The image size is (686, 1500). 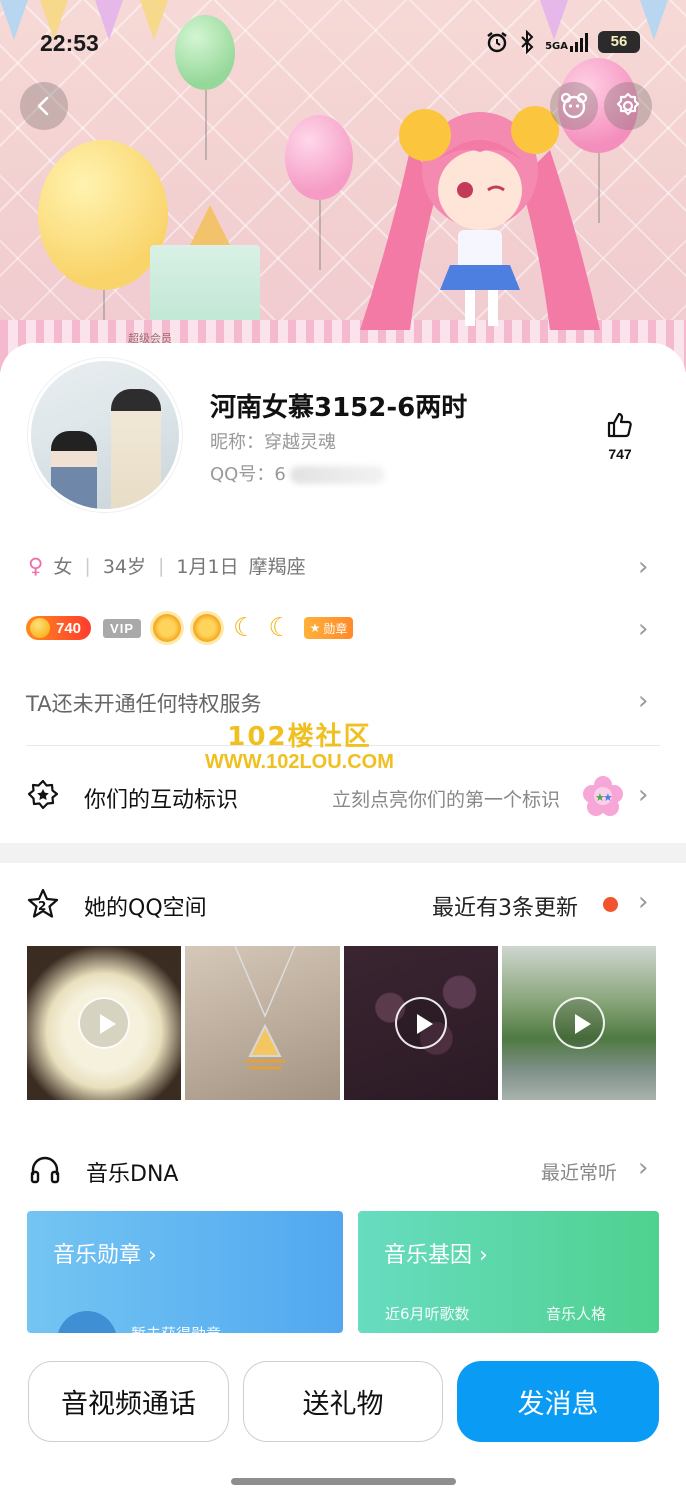 I want to click on signal-icon: 5GA, so click(x=566, y=42).